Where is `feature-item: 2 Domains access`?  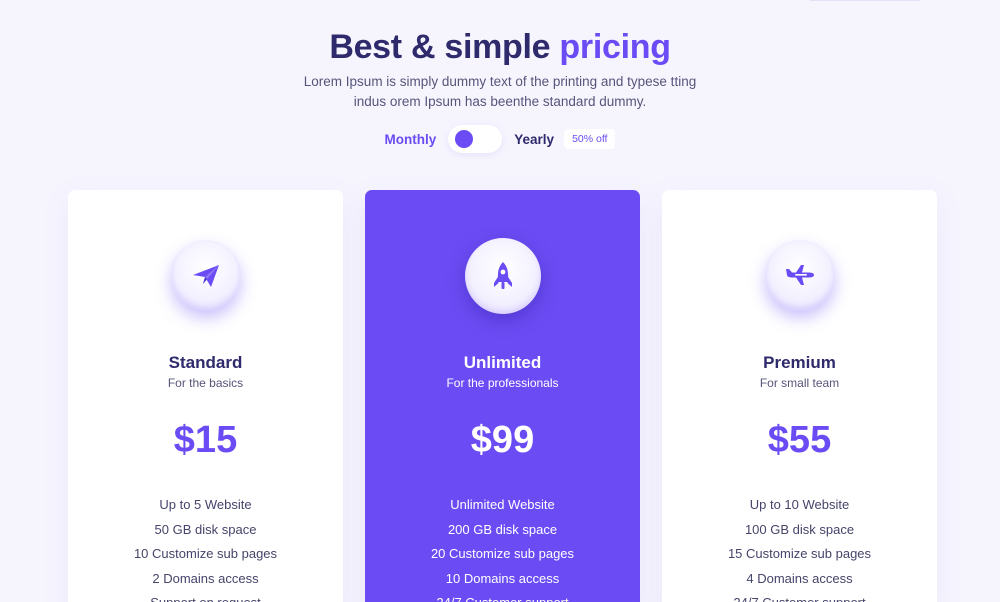 feature-item: 2 Domains access is located at coordinates (205, 578).